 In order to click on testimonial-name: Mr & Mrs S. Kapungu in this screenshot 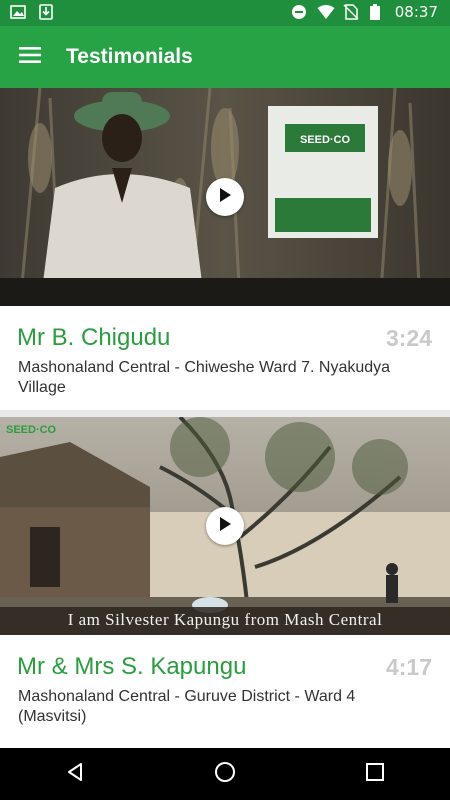, I will do `click(132, 666)`.